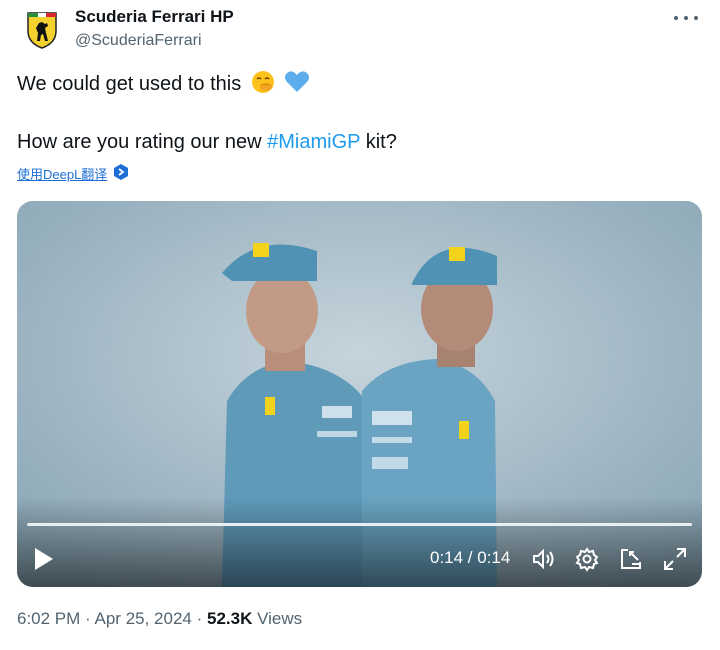  Describe the element at coordinates (359, 542) in the screenshot. I see `controls-overlay` at that location.